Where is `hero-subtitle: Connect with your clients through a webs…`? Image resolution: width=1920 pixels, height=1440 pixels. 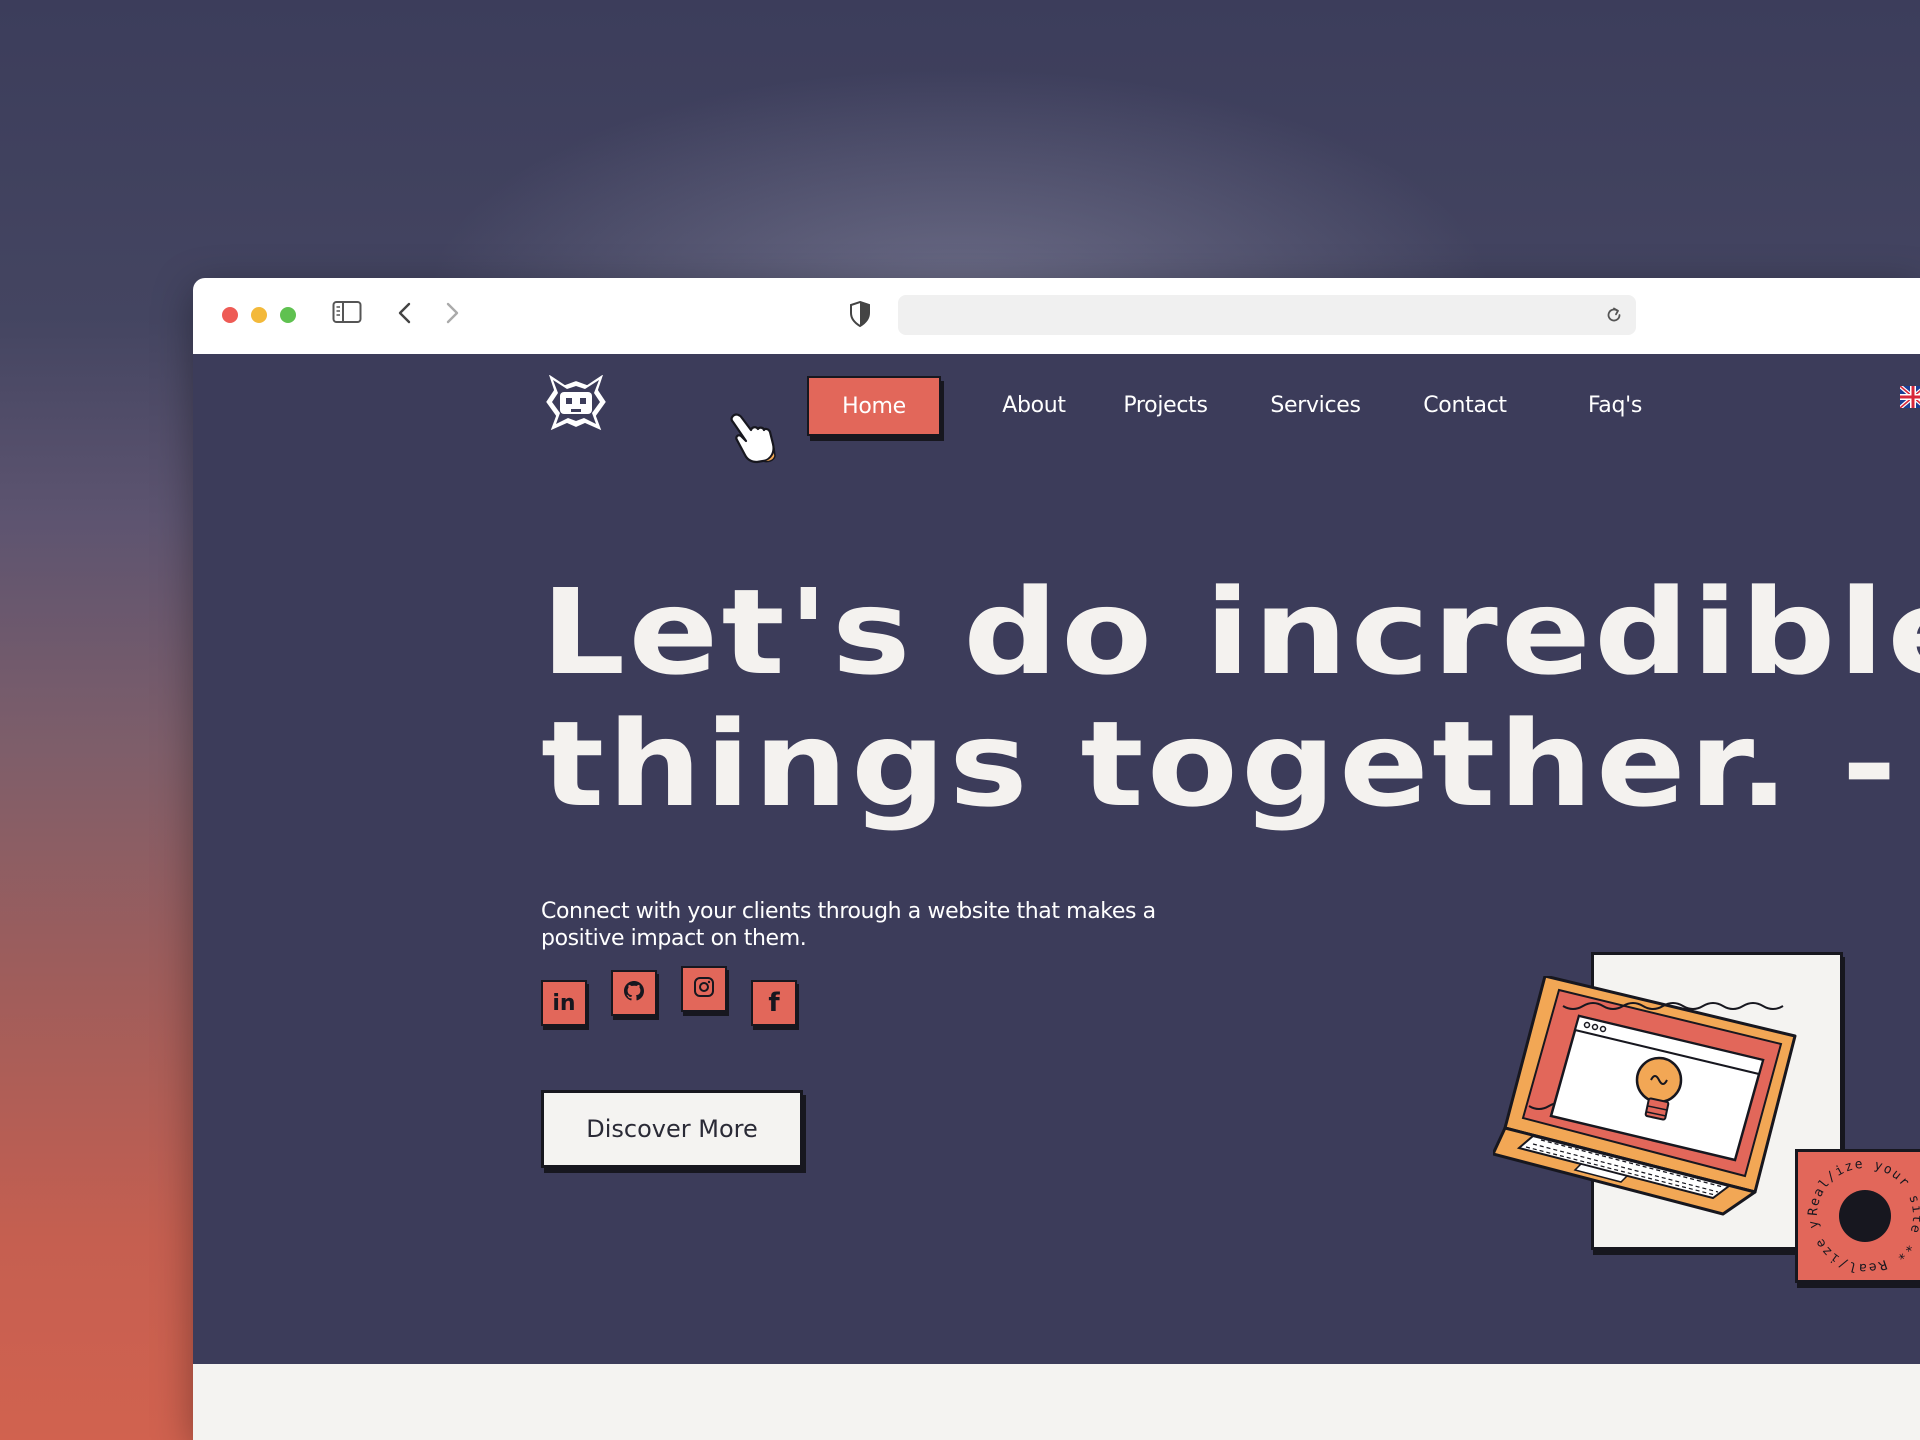
hero-subtitle: Connect with your clients through a webs… is located at coordinates (848, 925).